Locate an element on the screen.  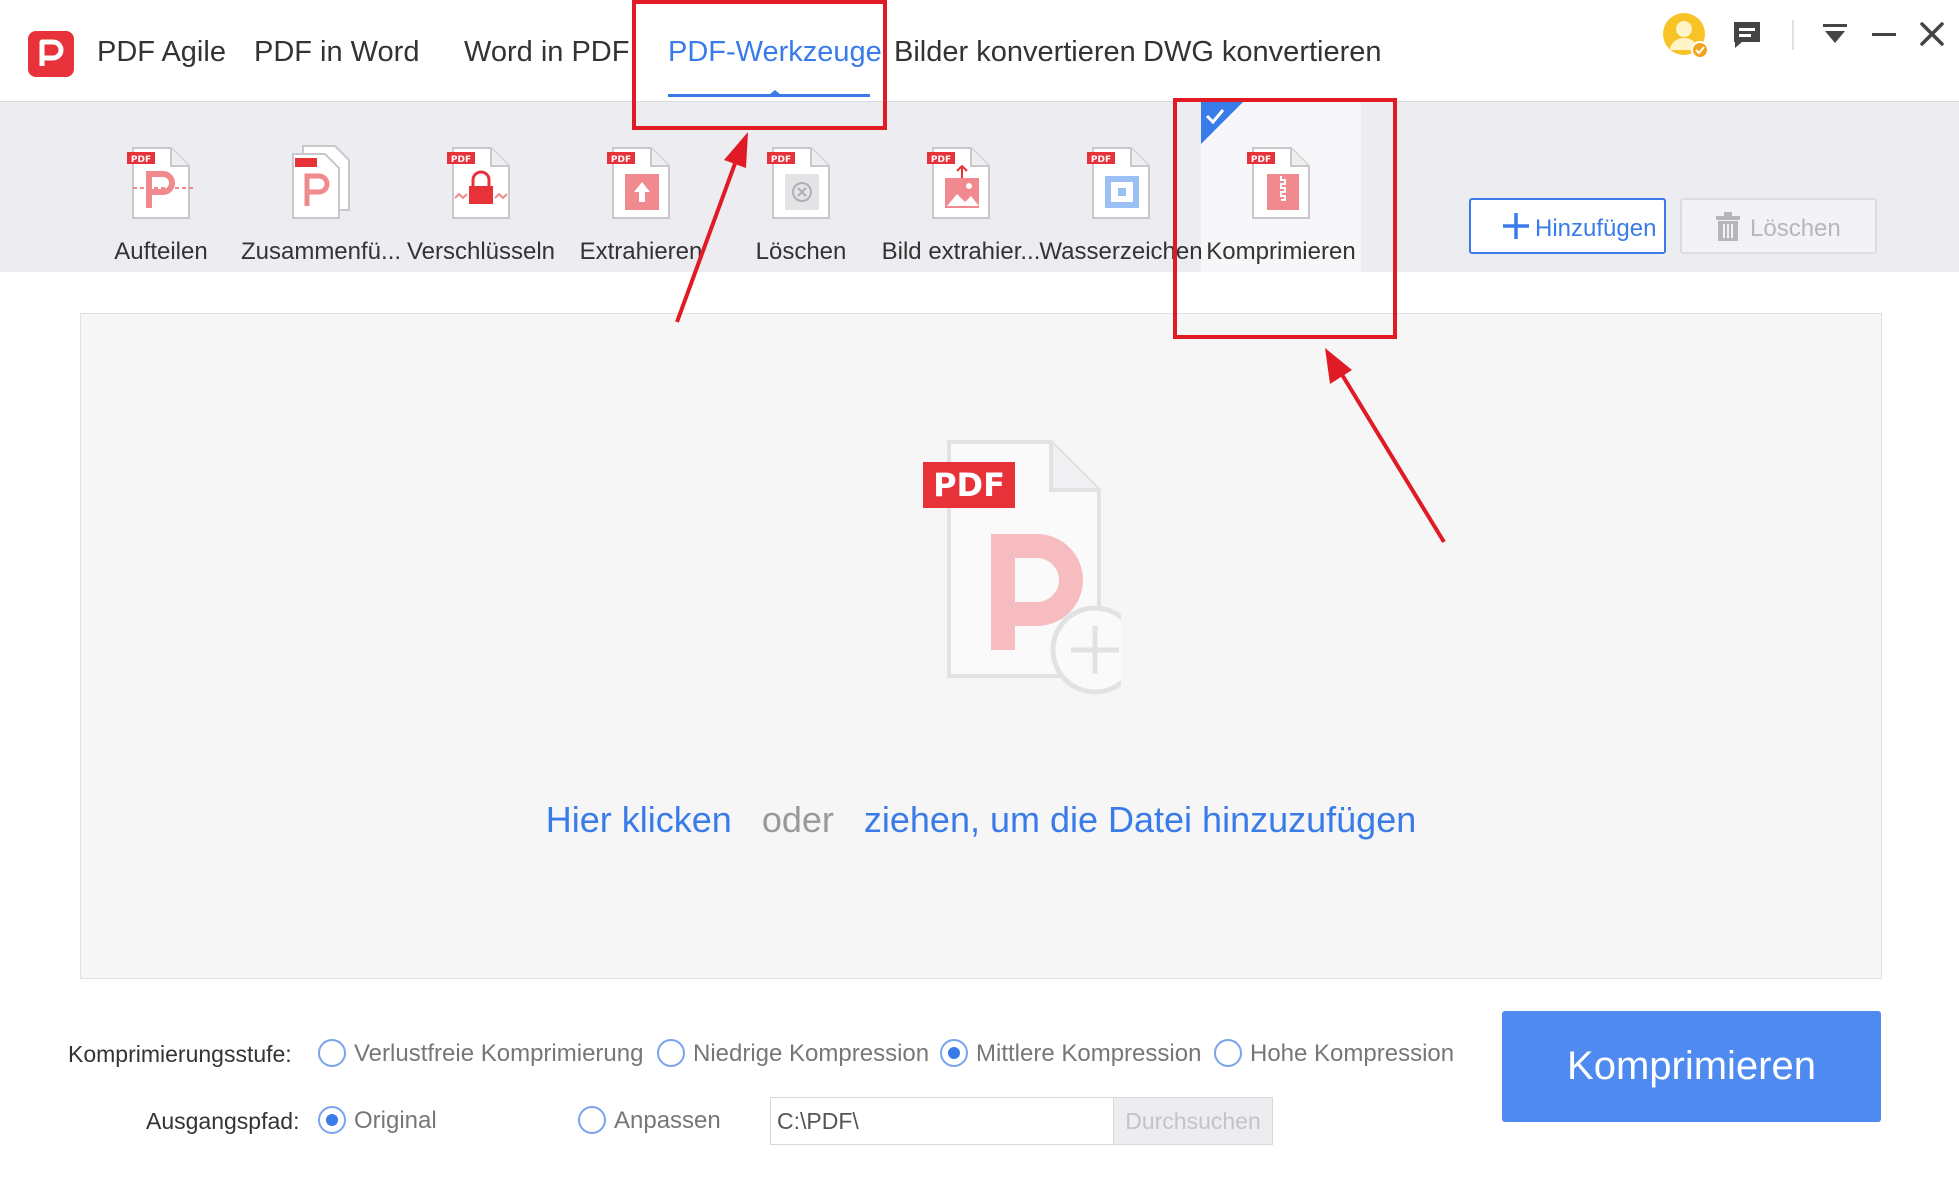
delete-file-button: Löschen is located at coordinates (1778, 226).